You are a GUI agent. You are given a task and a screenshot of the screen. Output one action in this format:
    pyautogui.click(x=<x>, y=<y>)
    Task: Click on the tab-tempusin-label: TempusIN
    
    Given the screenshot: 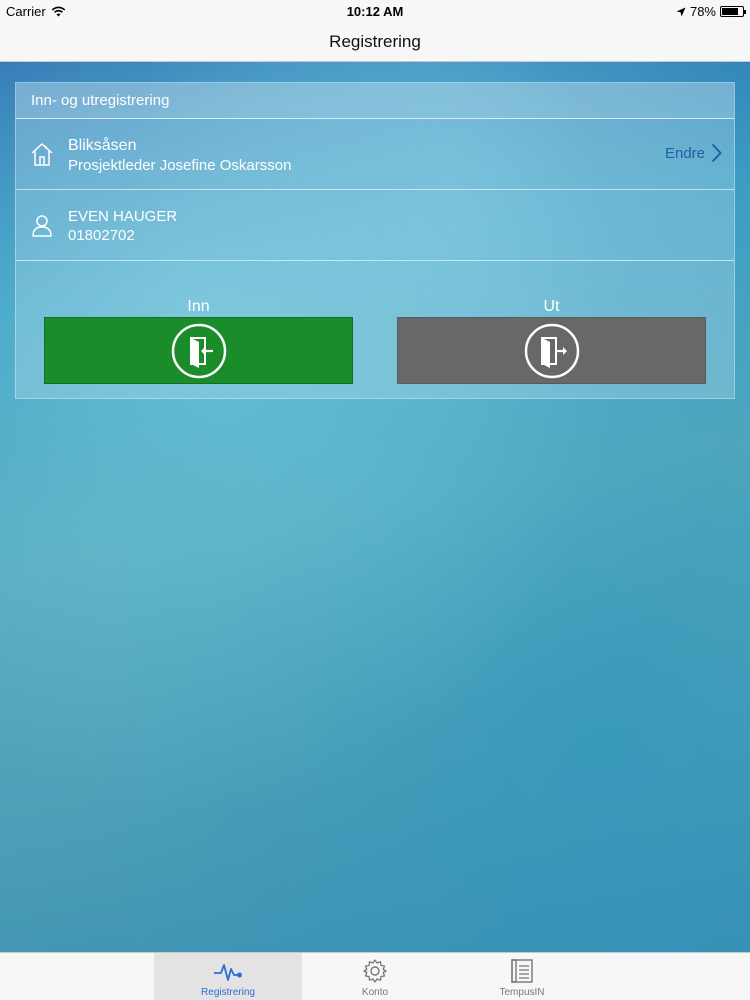 What is the action you would take?
    pyautogui.click(x=522, y=992)
    